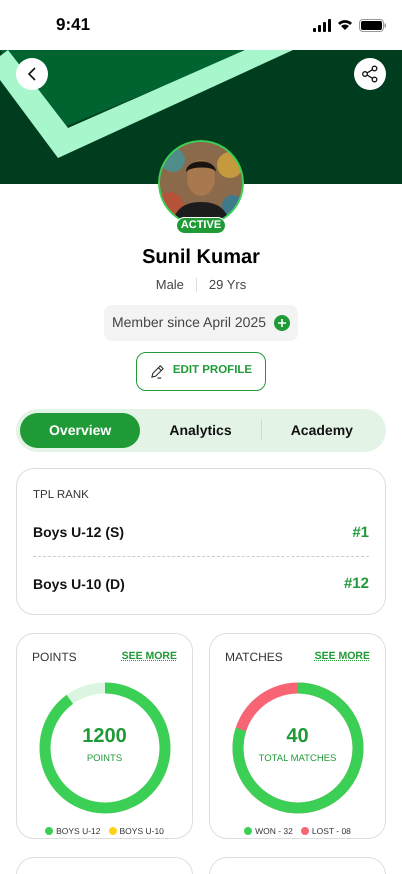  What do you see at coordinates (201, 257) in the screenshot?
I see `profile-name: Sunil Kumar` at bounding box center [201, 257].